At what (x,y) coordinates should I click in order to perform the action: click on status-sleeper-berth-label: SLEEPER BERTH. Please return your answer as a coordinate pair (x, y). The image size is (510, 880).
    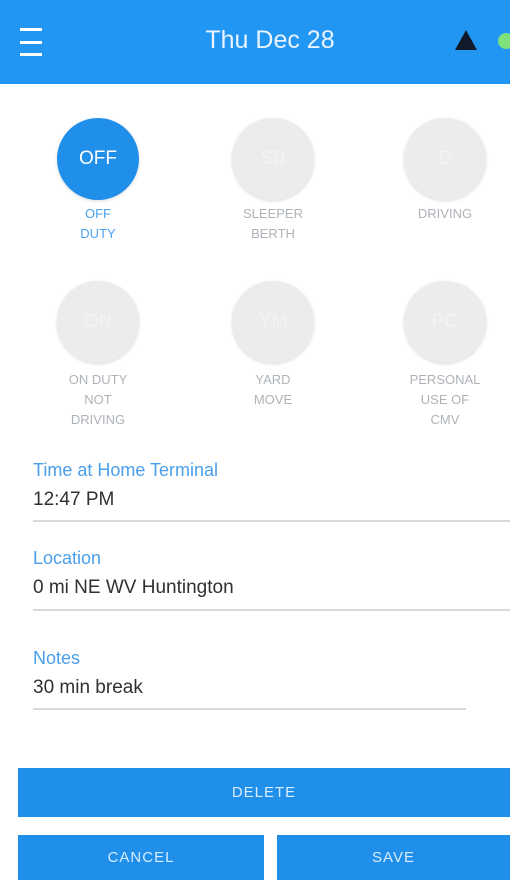
    Looking at the image, I should click on (273, 223).